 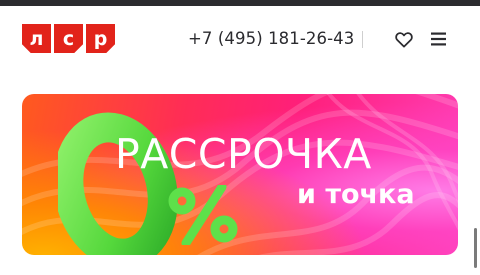 I want to click on hamburger-menu-icon, so click(x=438, y=39).